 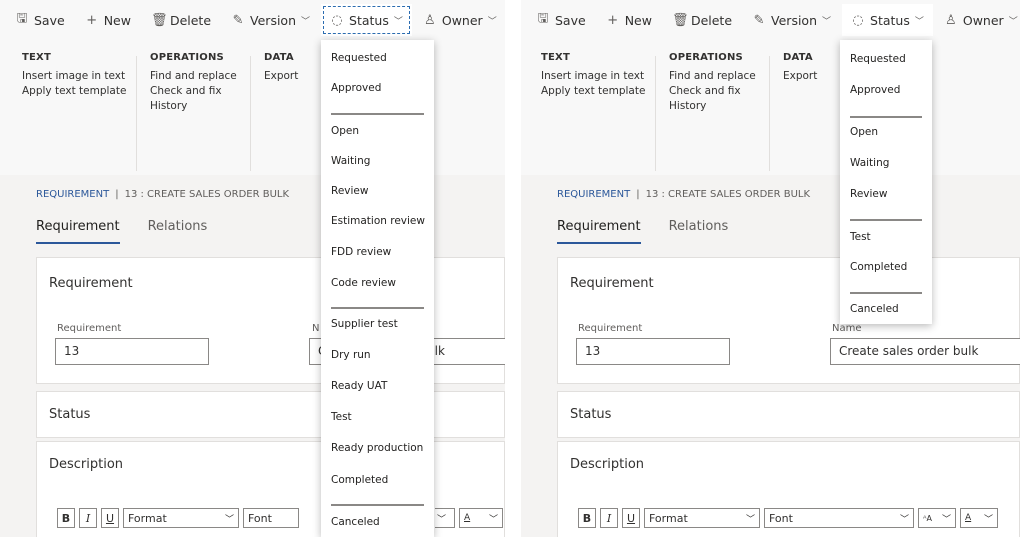 What do you see at coordinates (925, 351) in the screenshot?
I see `name-field: Create sales order bulk` at bounding box center [925, 351].